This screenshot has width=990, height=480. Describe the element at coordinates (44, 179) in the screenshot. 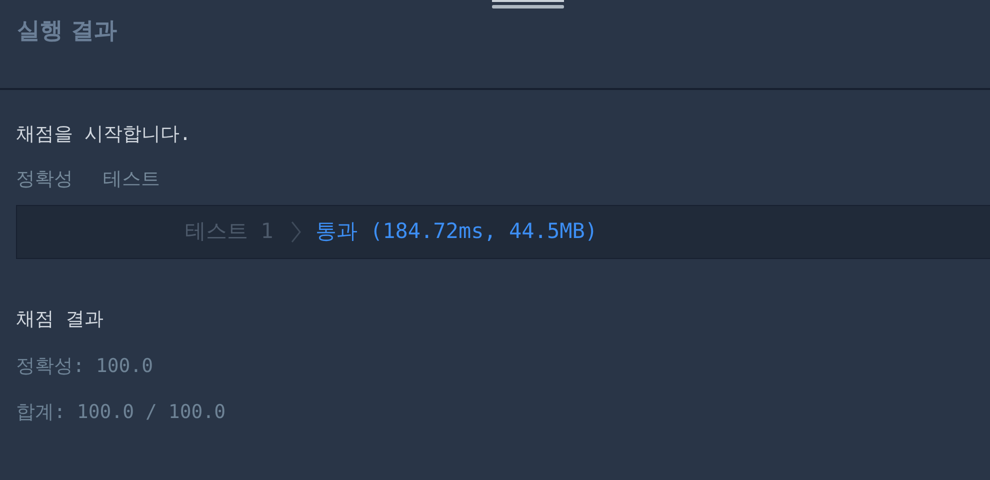

I see `section-label: 정확성` at that location.